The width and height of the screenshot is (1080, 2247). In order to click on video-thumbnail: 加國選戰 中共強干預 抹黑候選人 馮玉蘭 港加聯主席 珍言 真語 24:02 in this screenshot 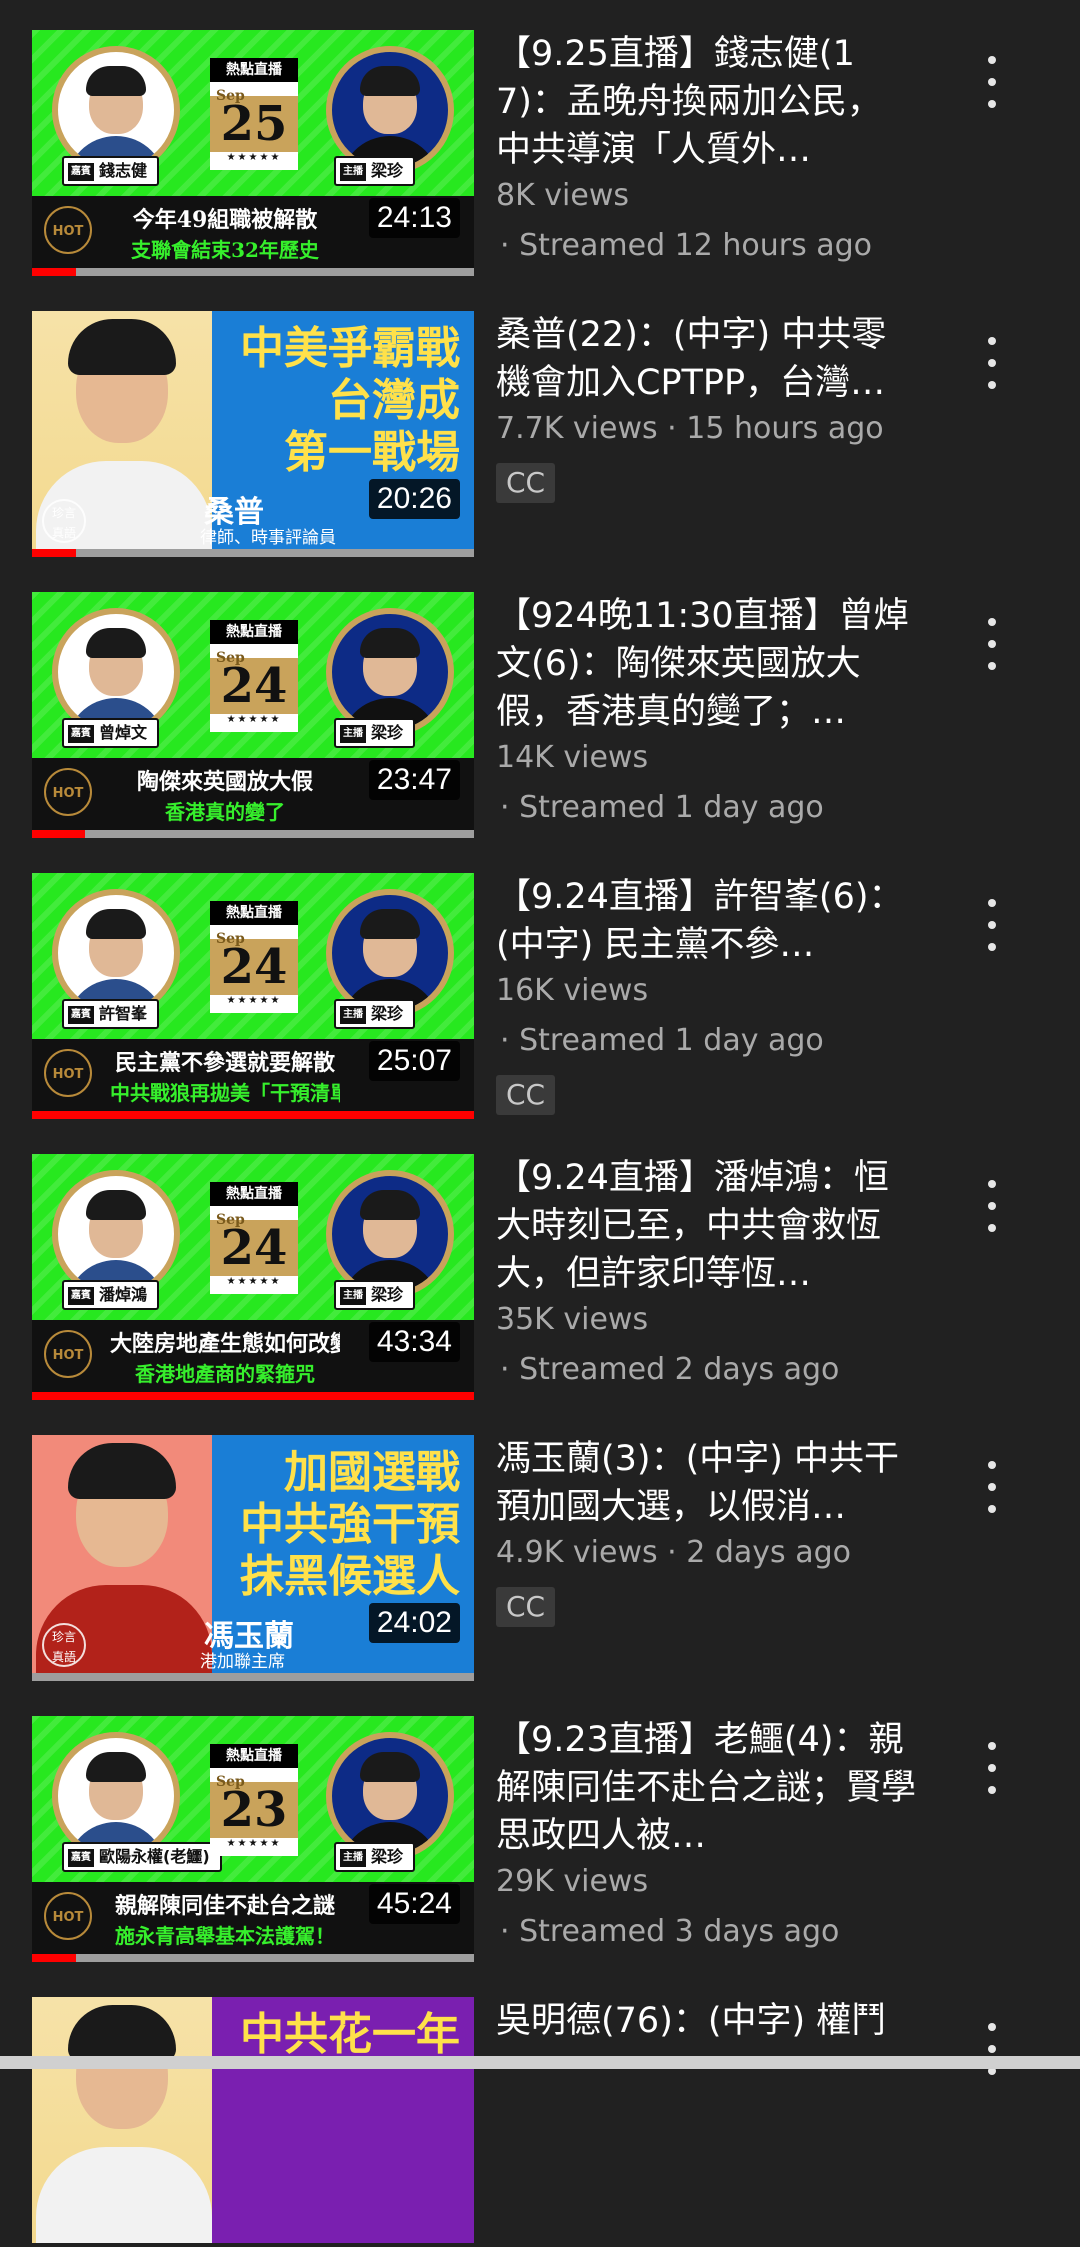, I will do `click(253, 1558)`.